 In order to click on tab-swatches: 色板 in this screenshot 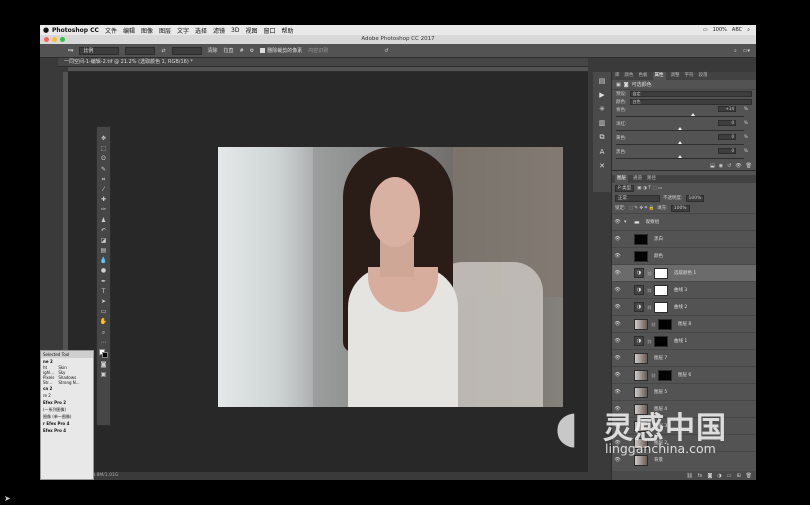, I will do `click(643, 76)`.